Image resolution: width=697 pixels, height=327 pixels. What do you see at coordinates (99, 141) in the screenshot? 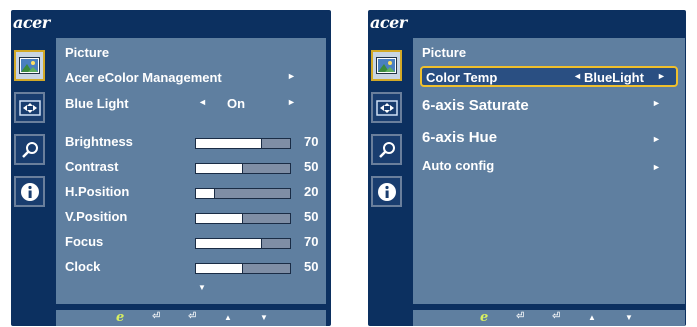
I see `slider-label: Brightness` at bounding box center [99, 141].